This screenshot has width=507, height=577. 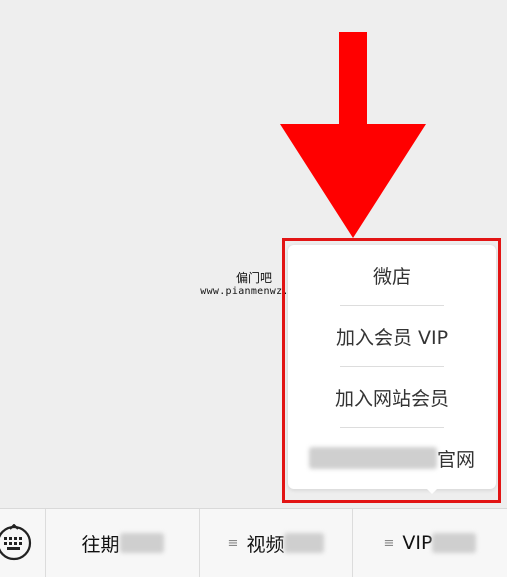 I want to click on tab-vip: ≡ VIP, so click(x=430, y=543).